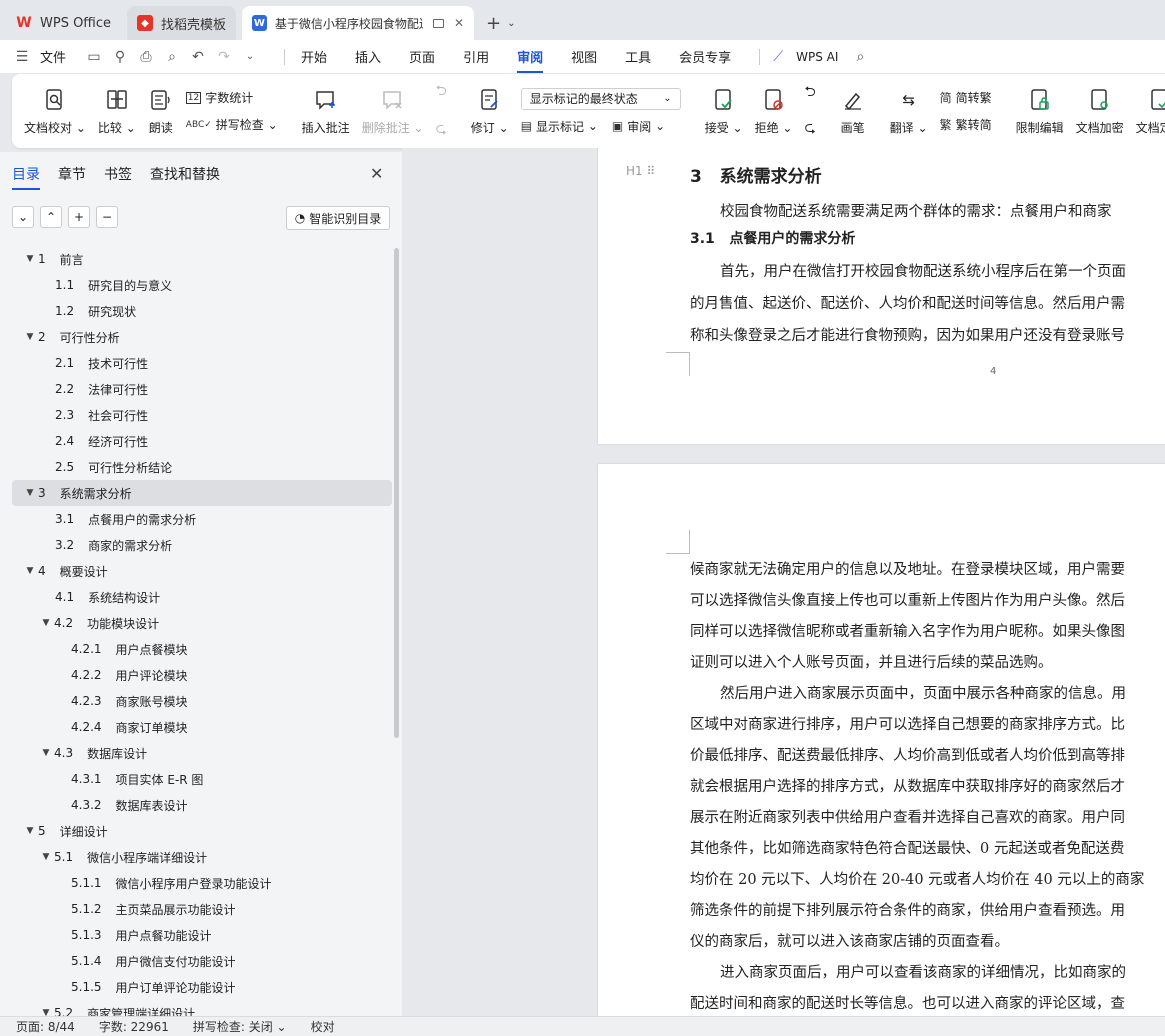 The image size is (1165, 1036). Describe the element at coordinates (638, 126) in the screenshot. I see `review-pane-button: ▣ 审阅 ⌄` at that location.